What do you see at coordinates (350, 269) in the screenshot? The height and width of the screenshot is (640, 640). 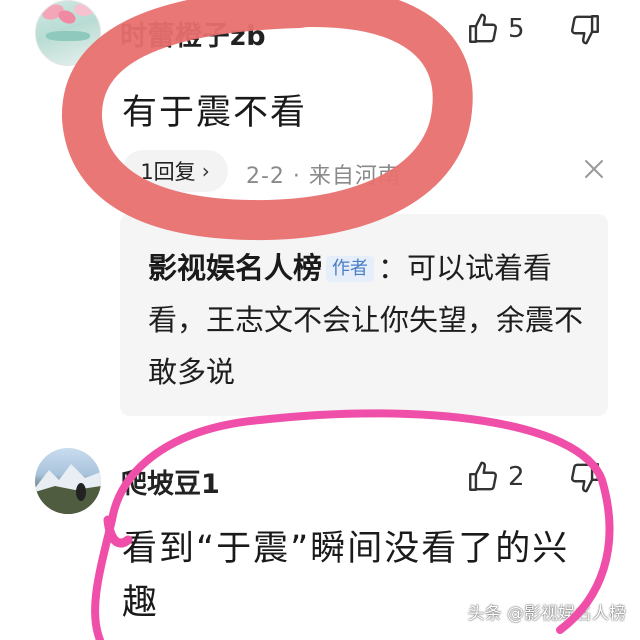 I see `author-badge: 作者` at bounding box center [350, 269].